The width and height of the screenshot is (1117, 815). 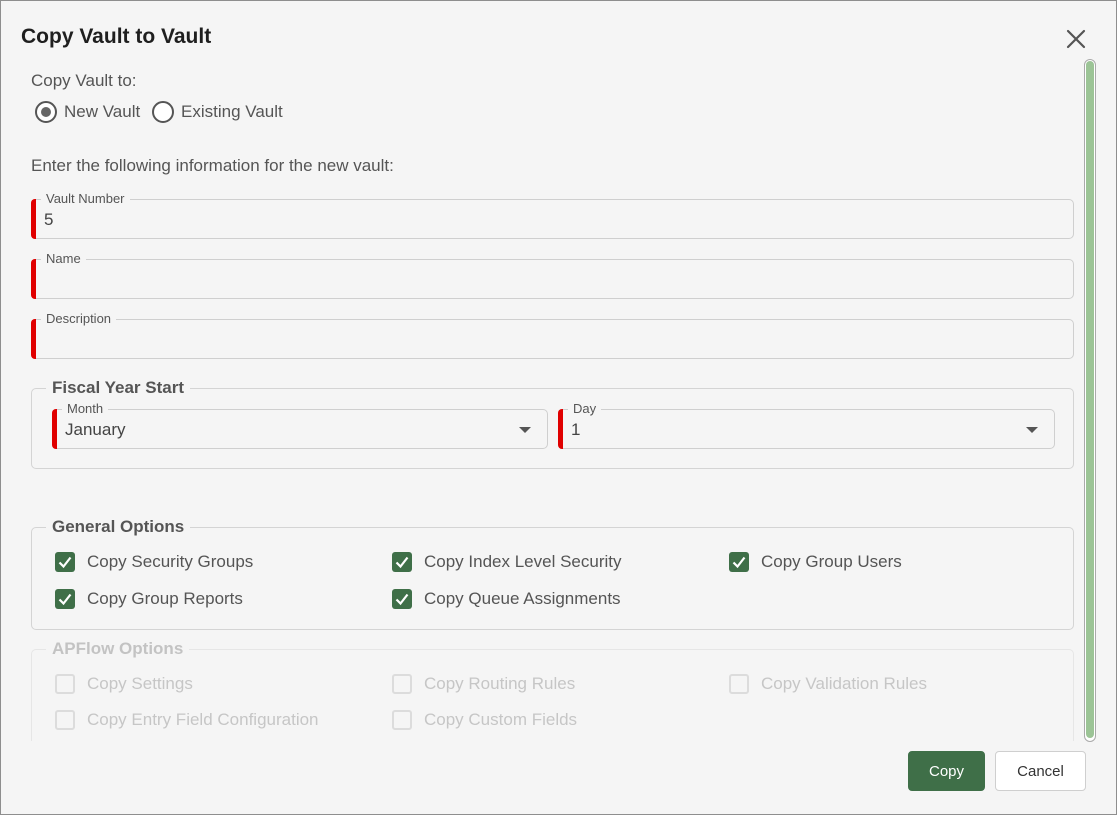 I want to click on close-icon, so click(x=1076, y=39).